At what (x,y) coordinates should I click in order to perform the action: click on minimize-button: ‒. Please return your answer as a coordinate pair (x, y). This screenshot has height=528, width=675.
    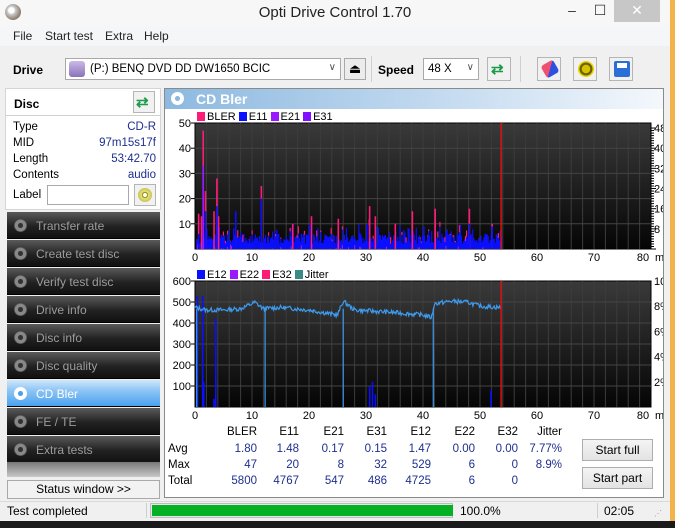
    Looking at the image, I should click on (572, 11).